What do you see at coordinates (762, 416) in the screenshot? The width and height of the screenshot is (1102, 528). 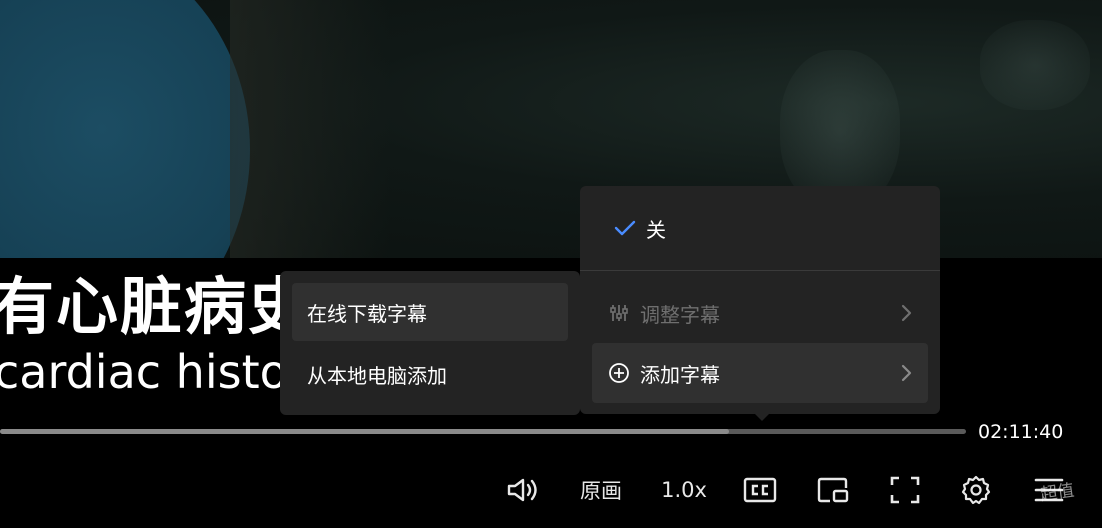 I see `menu-pointer` at bounding box center [762, 416].